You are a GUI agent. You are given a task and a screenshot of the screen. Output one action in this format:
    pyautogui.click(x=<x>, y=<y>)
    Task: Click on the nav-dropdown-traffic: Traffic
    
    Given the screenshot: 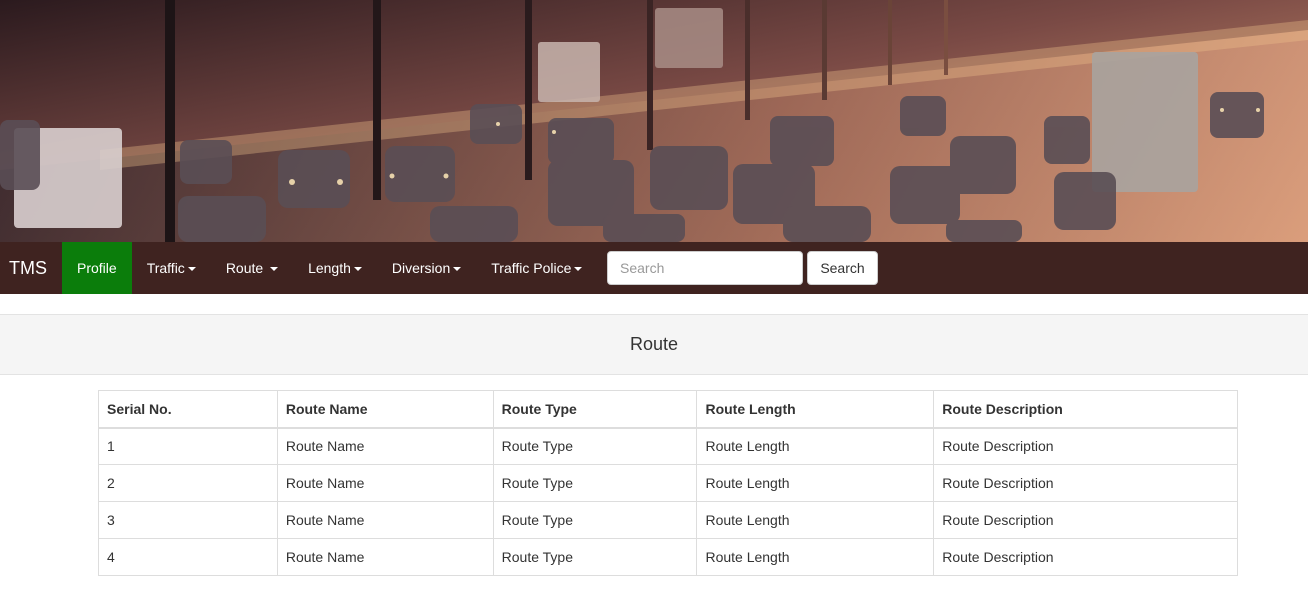 What is the action you would take?
    pyautogui.click(x=171, y=268)
    